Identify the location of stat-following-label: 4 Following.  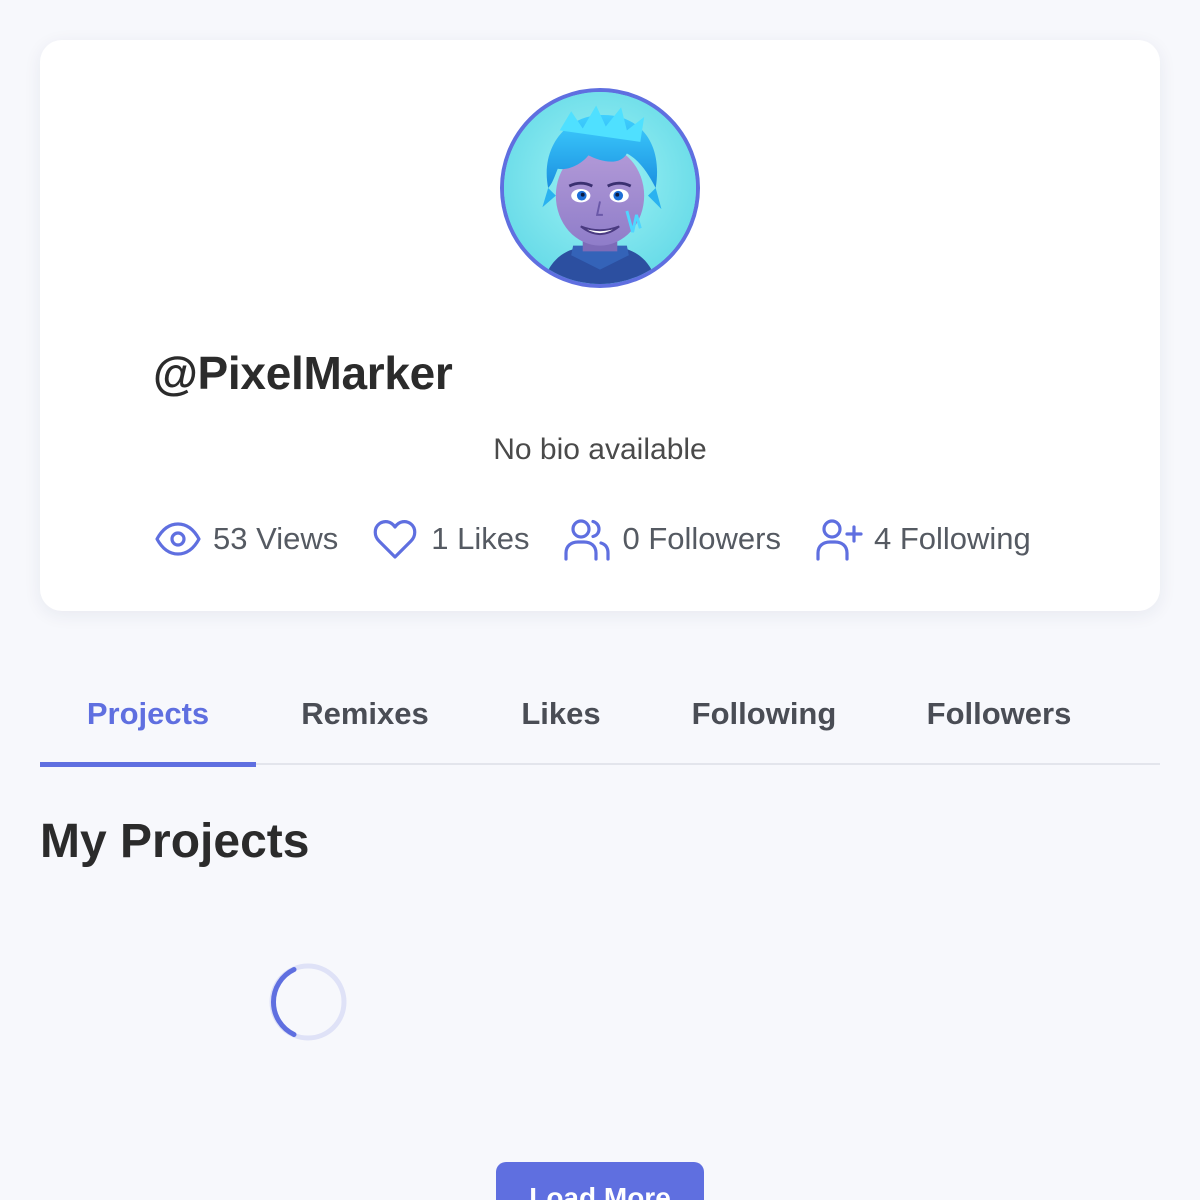
(952, 538).